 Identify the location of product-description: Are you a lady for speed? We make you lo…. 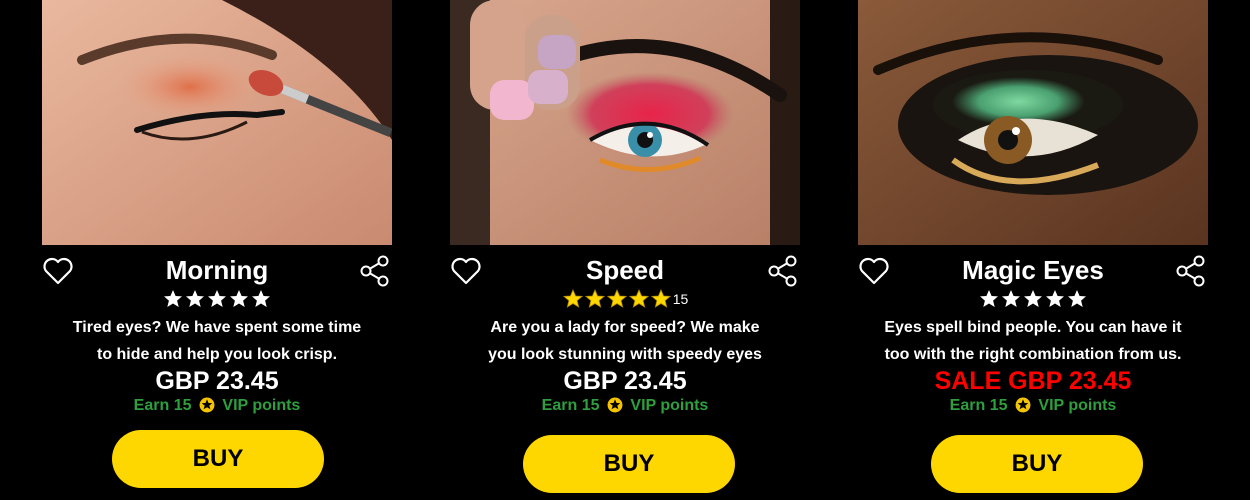
(625, 341).